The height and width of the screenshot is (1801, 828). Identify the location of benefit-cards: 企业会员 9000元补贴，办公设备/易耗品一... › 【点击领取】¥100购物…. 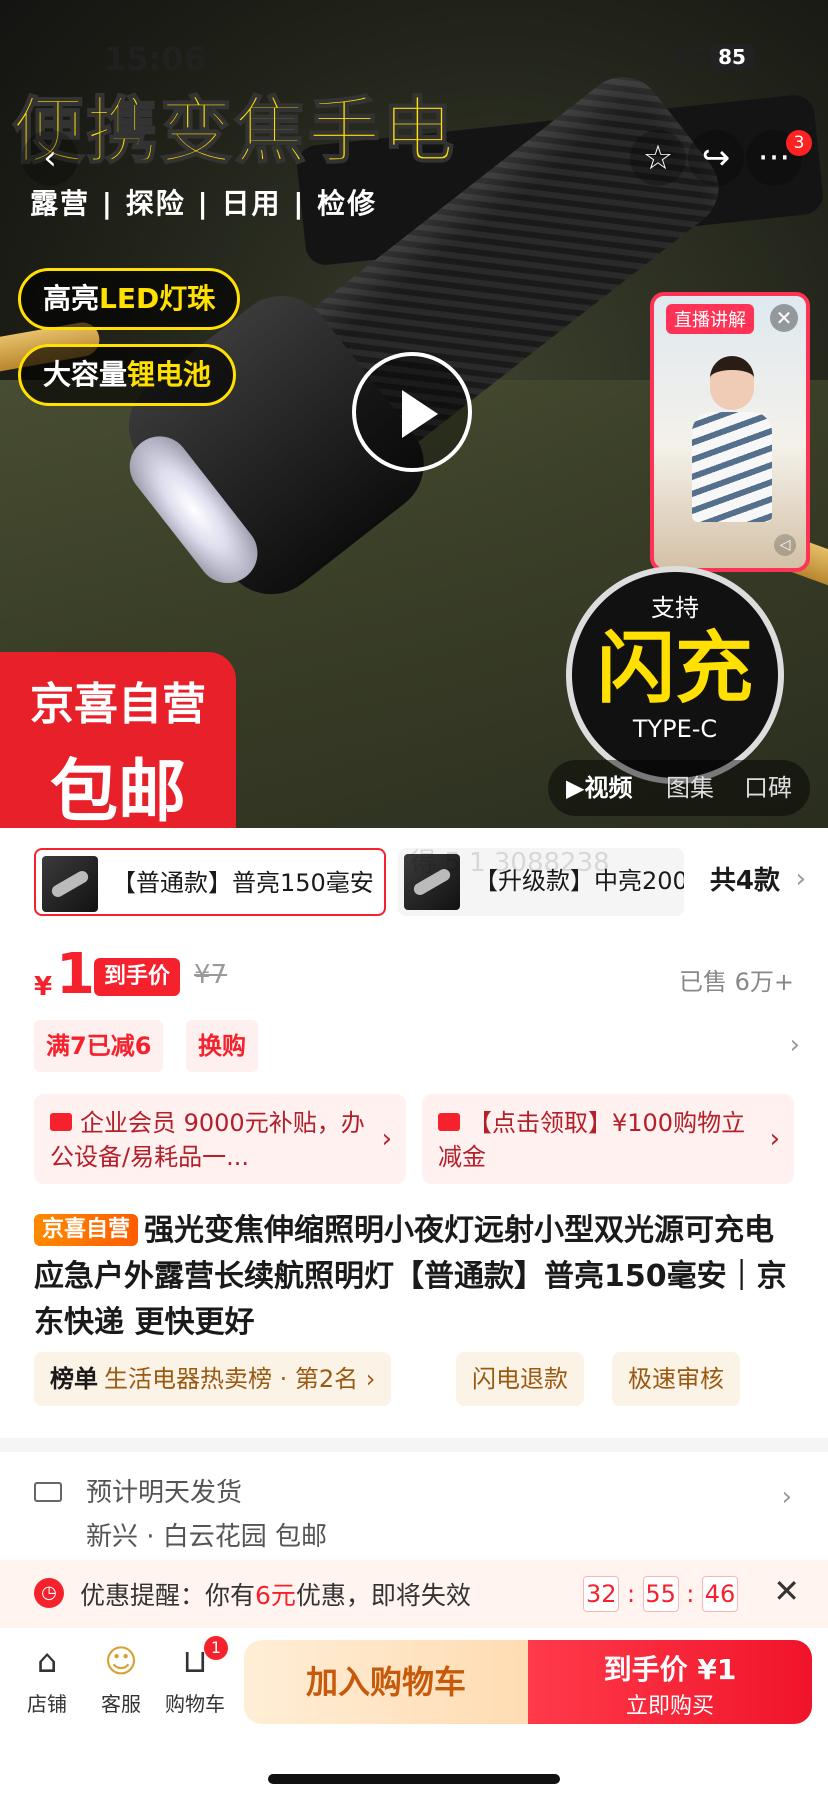
(414, 1139).